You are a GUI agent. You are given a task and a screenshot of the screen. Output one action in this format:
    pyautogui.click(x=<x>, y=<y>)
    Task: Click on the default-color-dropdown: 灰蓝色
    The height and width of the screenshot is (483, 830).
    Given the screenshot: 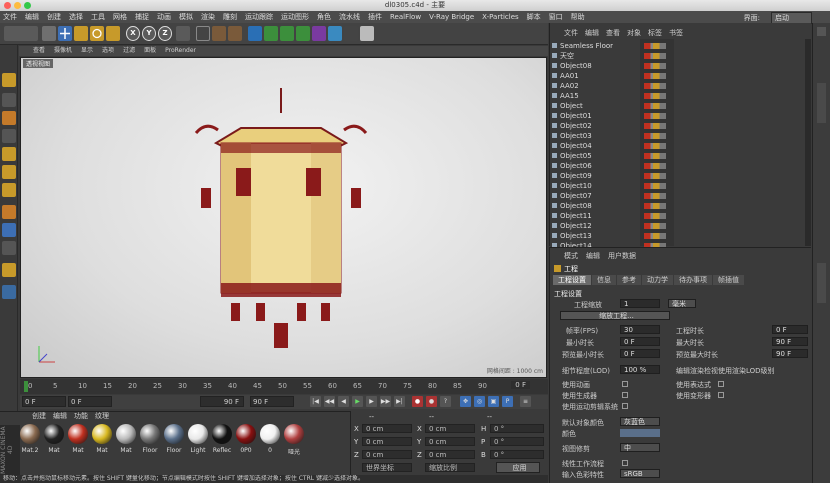 What is the action you would take?
    pyautogui.click(x=640, y=421)
    